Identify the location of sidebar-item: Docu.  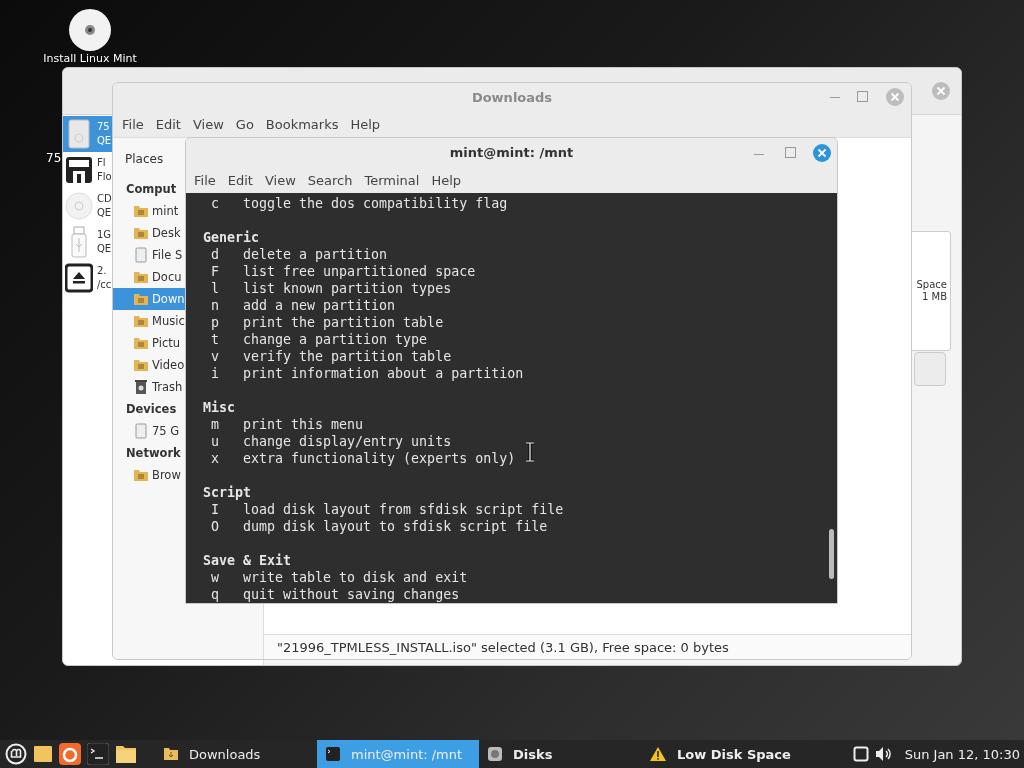
(149, 277).